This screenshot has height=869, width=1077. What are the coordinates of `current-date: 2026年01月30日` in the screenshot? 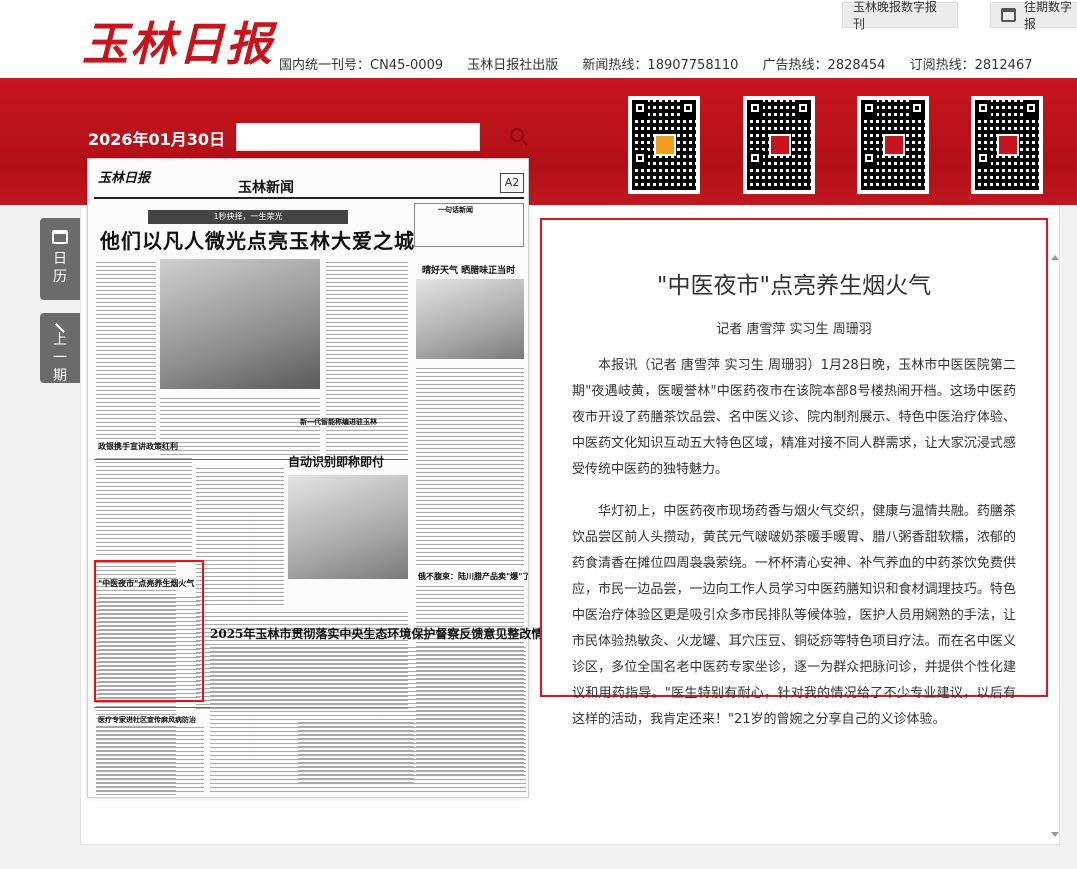 It's located at (157, 139).